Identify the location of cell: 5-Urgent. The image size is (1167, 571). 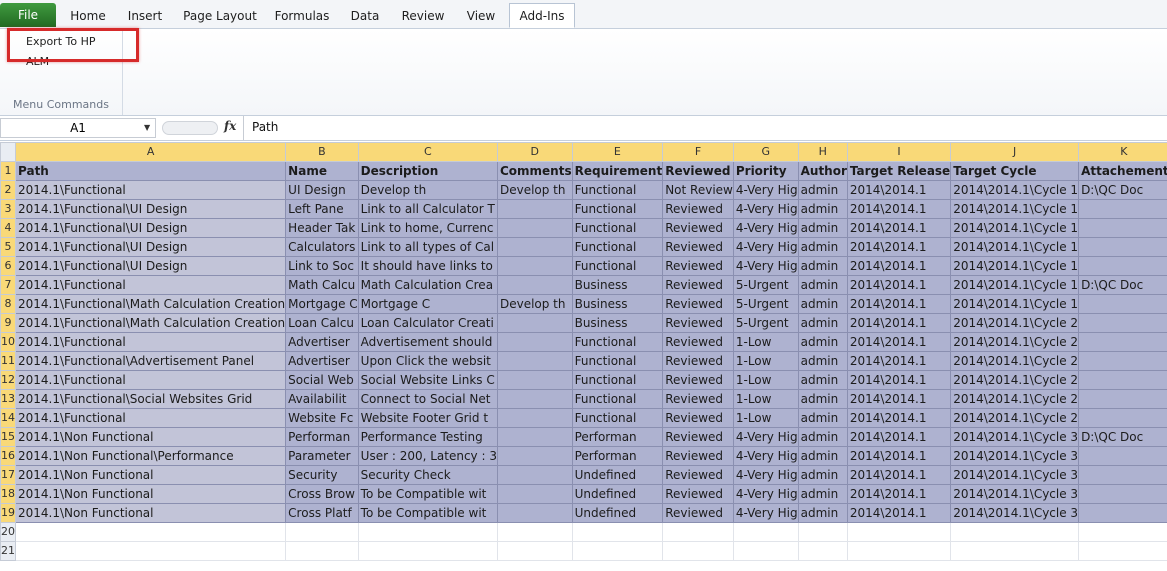
(765, 304).